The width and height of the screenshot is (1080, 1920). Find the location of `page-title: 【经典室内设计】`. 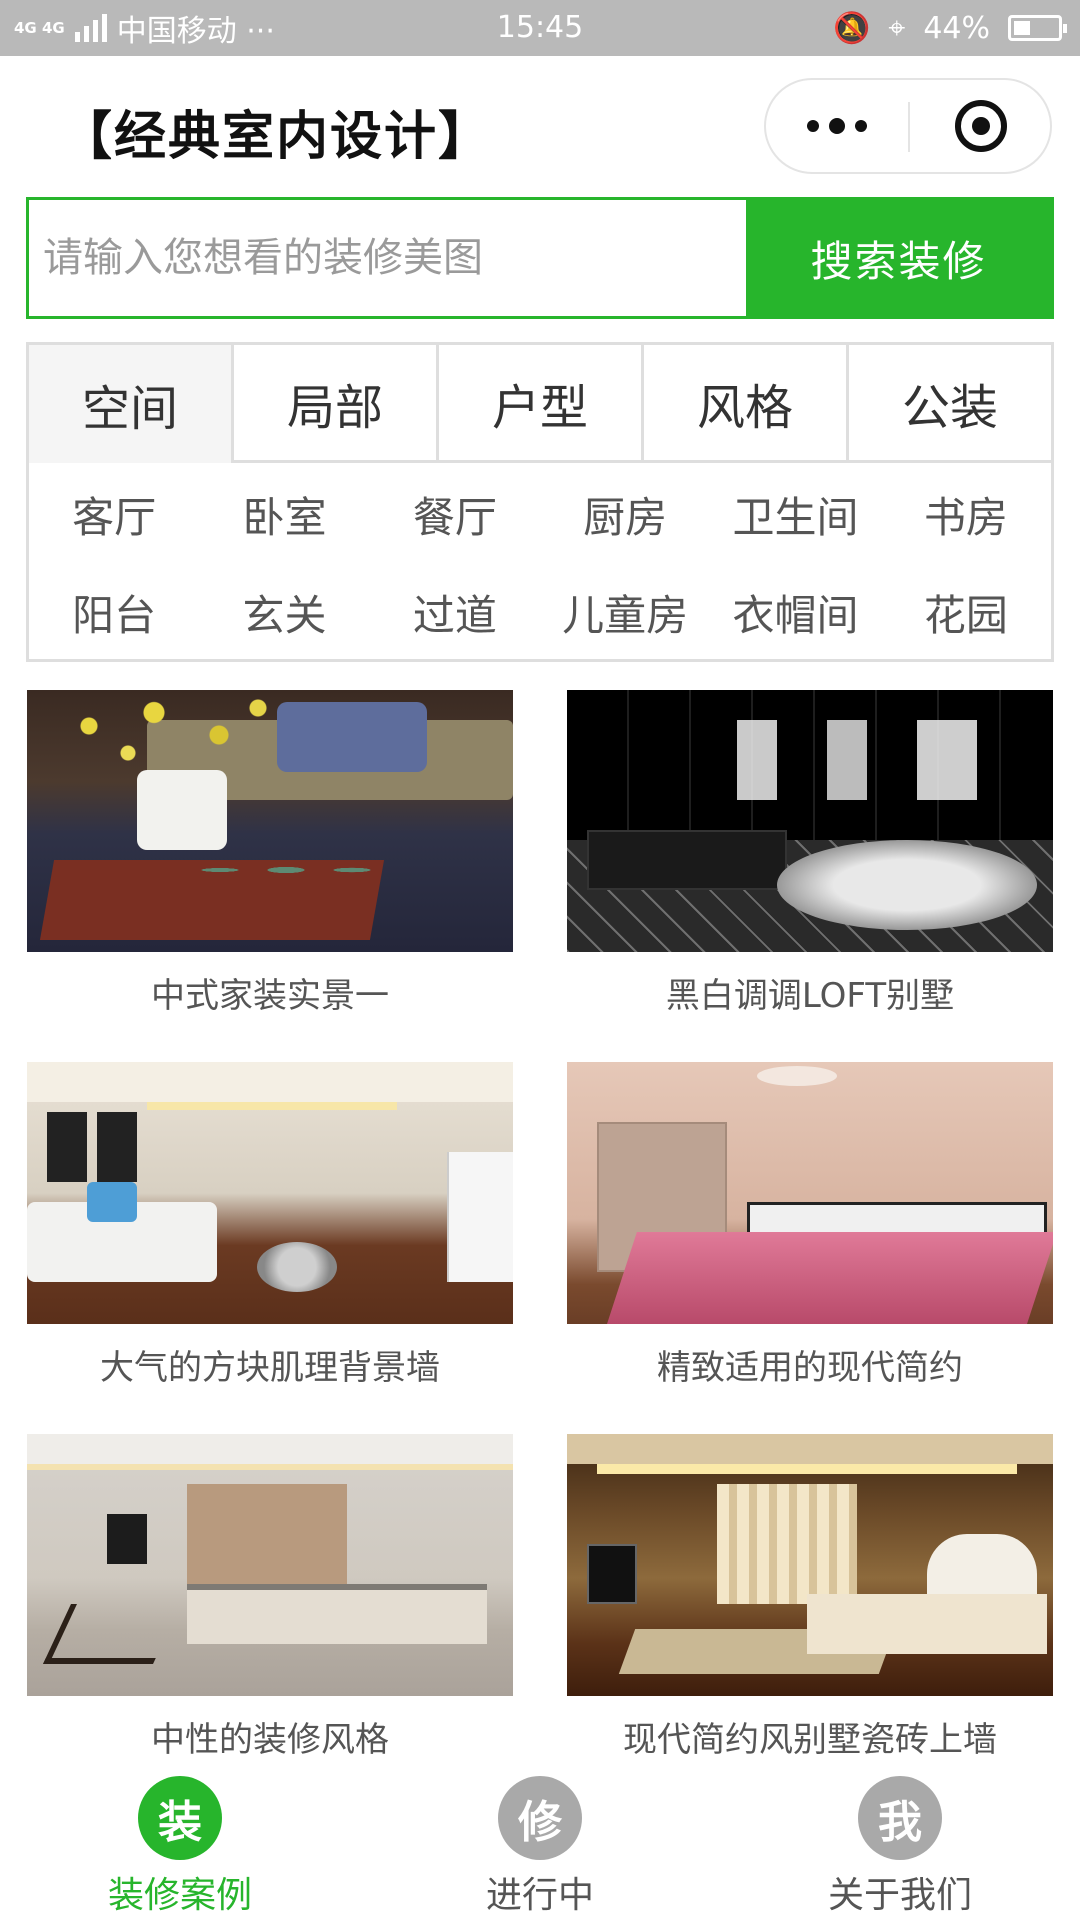

page-title: 【经典室内设计】 is located at coordinates (276, 137).